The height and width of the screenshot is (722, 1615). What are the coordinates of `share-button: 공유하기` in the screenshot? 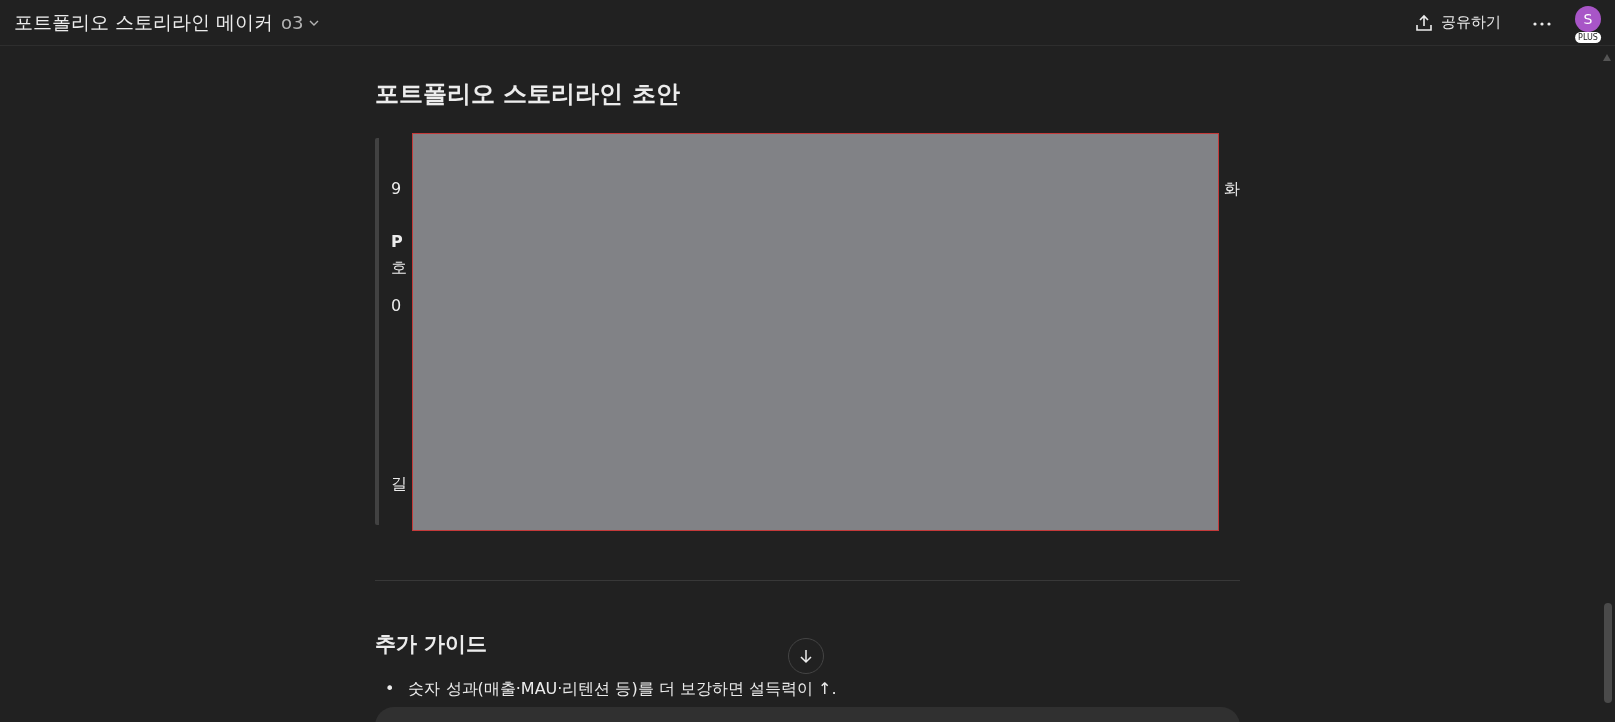 It's located at (1458, 22).